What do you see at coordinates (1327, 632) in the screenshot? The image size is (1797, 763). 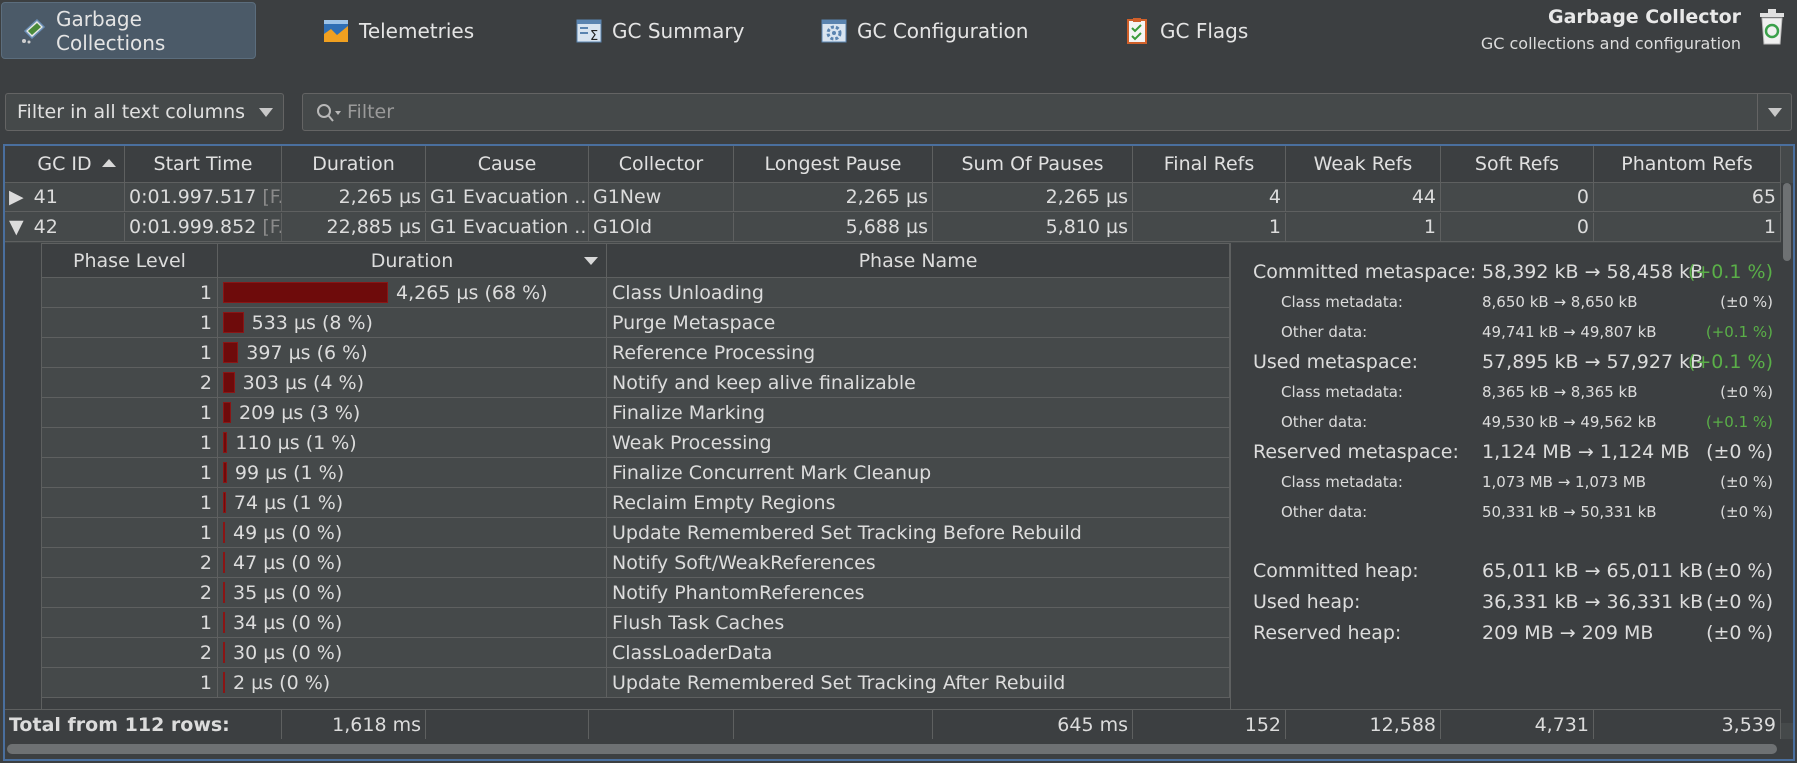 I see `memory-label: Reserved heap:` at bounding box center [1327, 632].